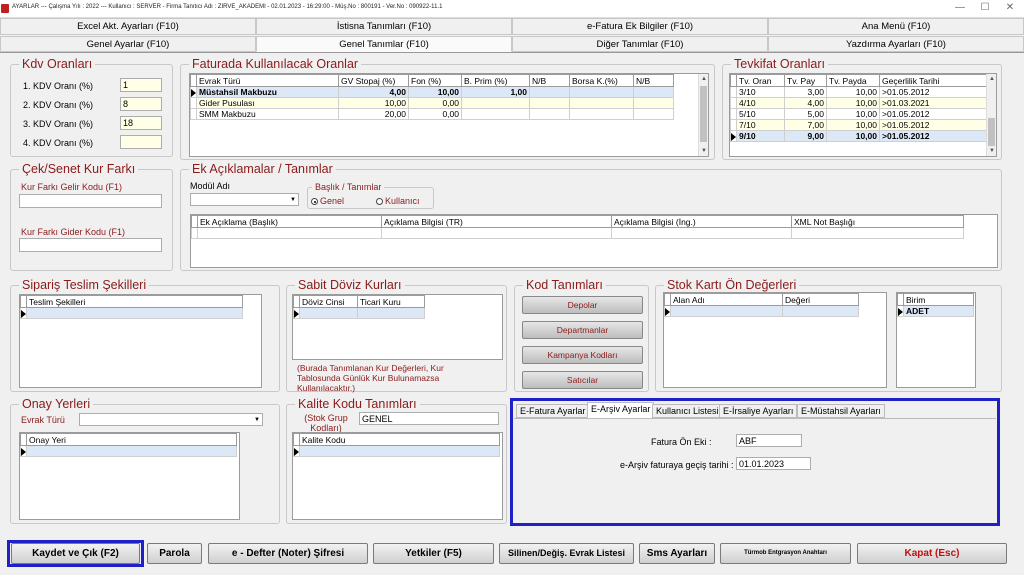 This screenshot has height=575, width=1024. Describe the element at coordinates (701, 221) in the screenshot. I see `col-aciklama-ing: Açıklama Bilgisi (İng.)` at that location.